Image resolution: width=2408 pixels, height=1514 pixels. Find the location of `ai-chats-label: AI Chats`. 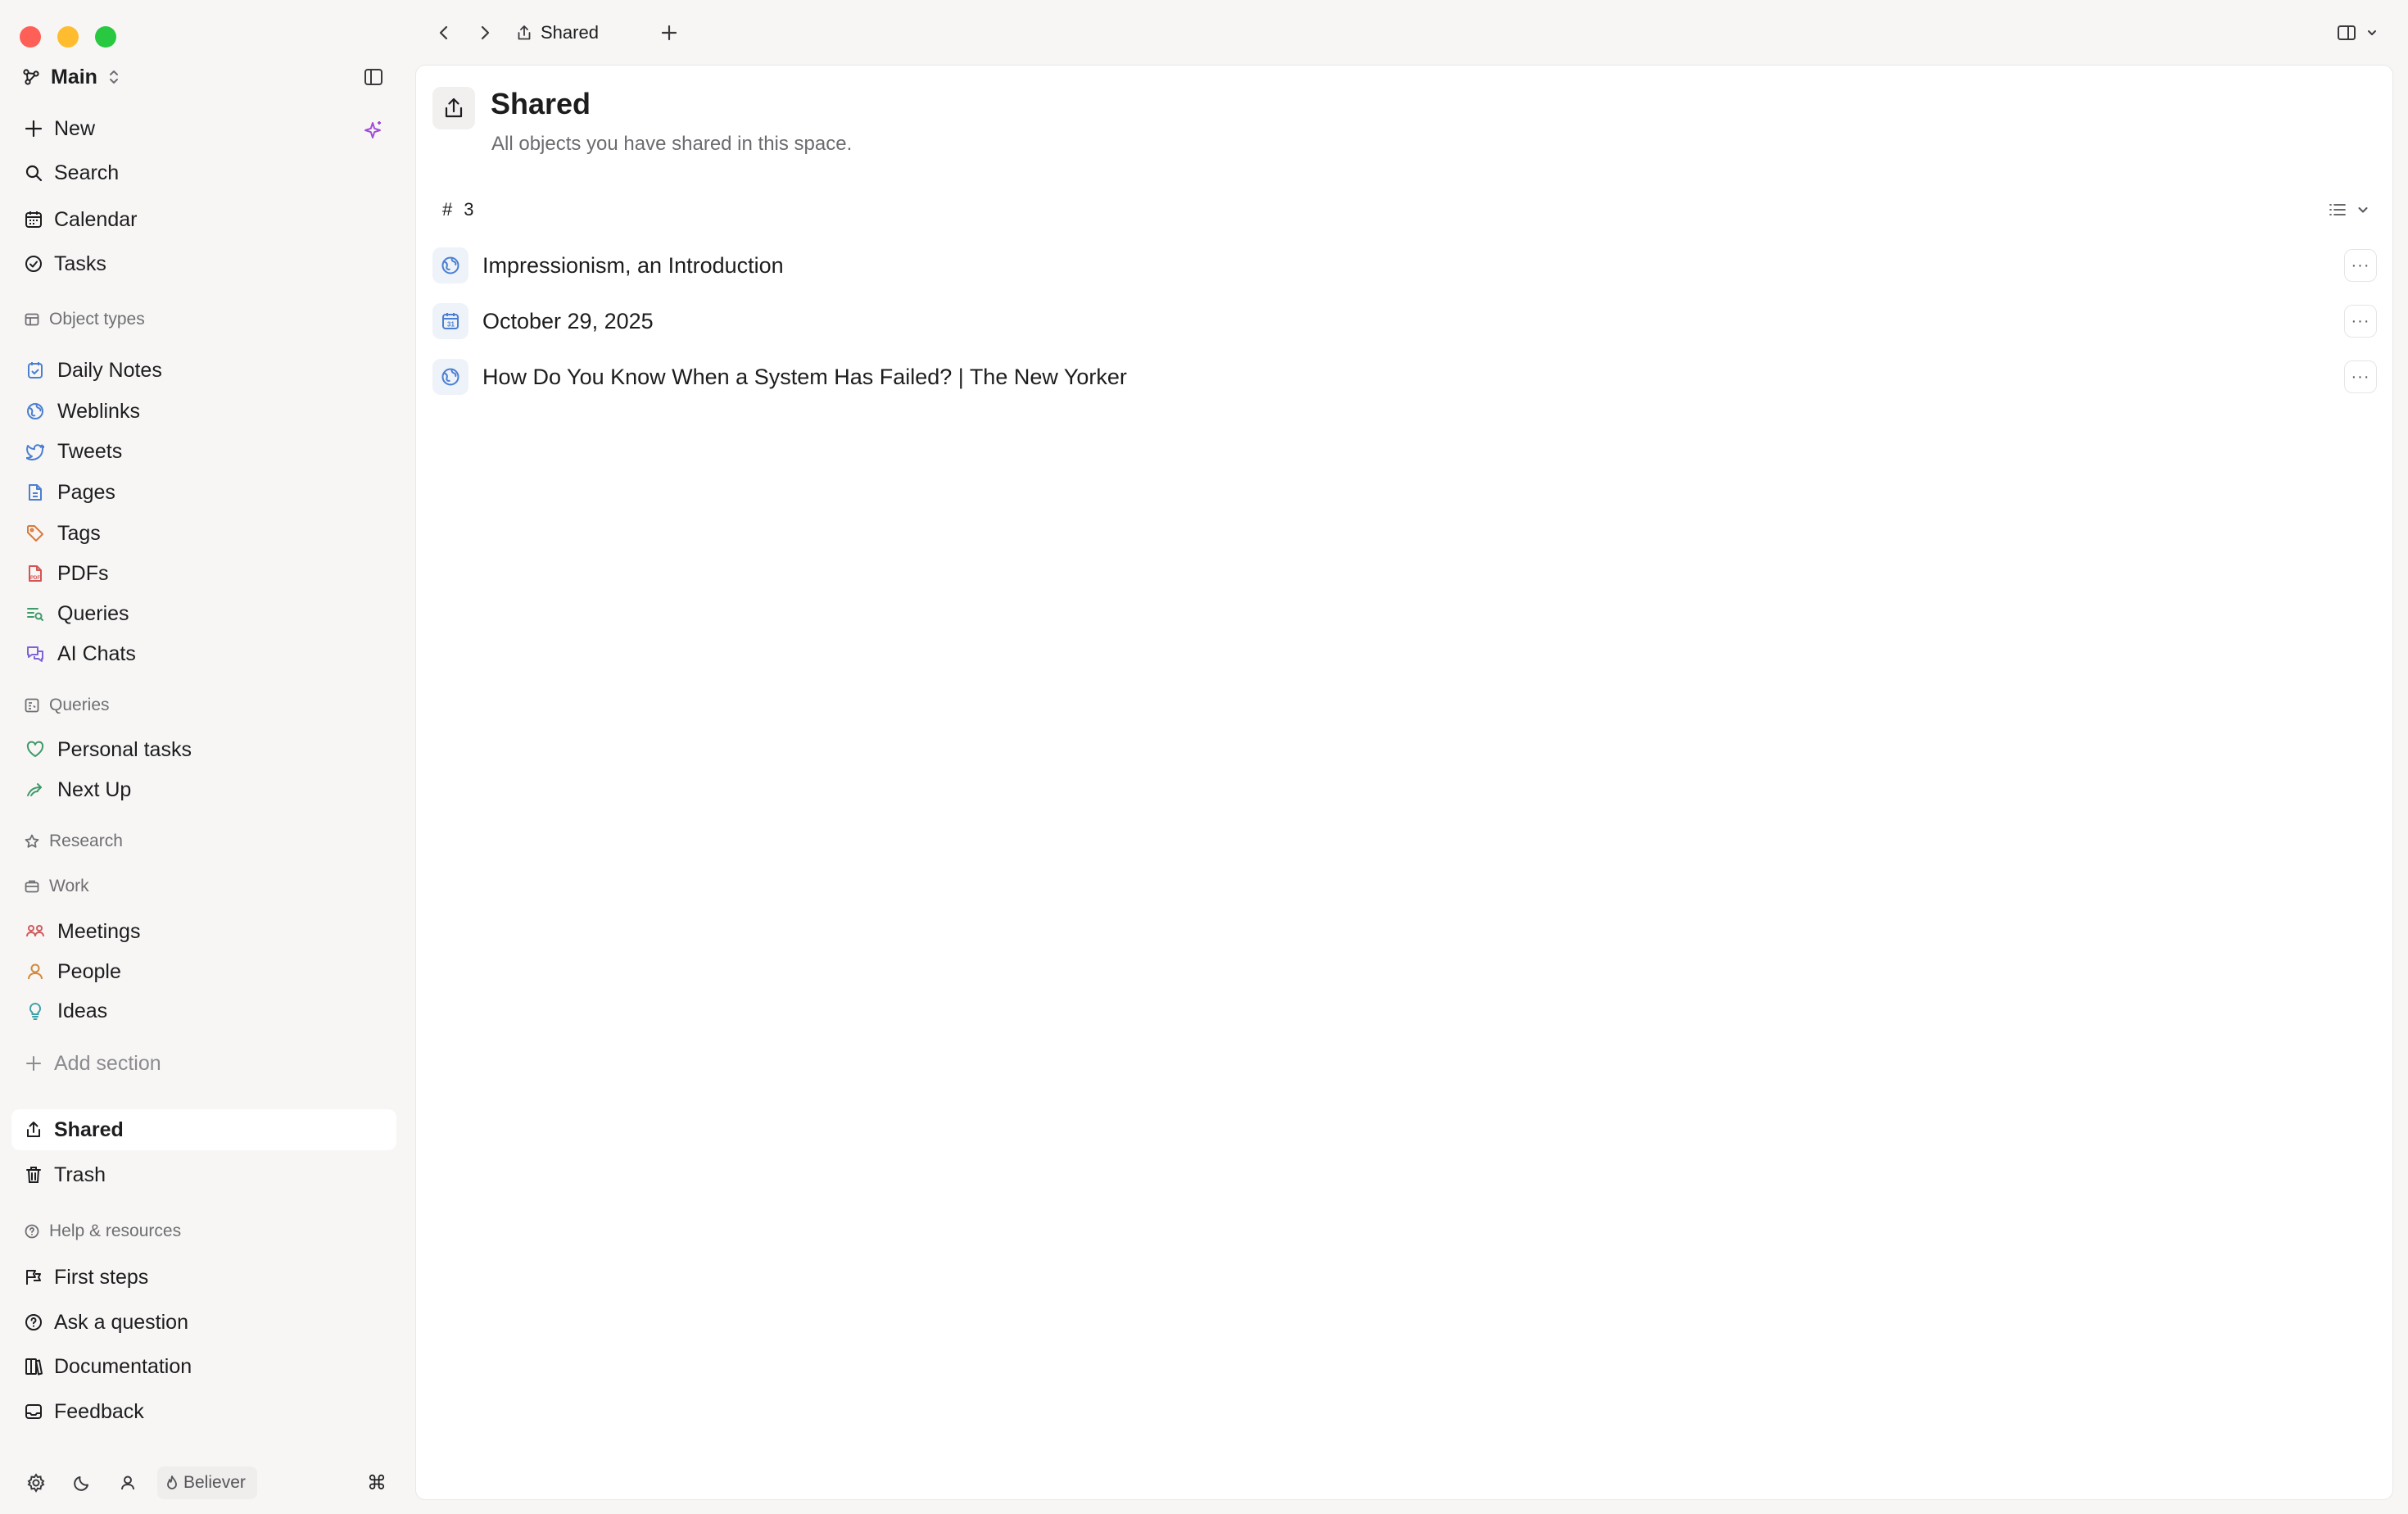

ai-chats-label: AI Chats is located at coordinates (96, 653).